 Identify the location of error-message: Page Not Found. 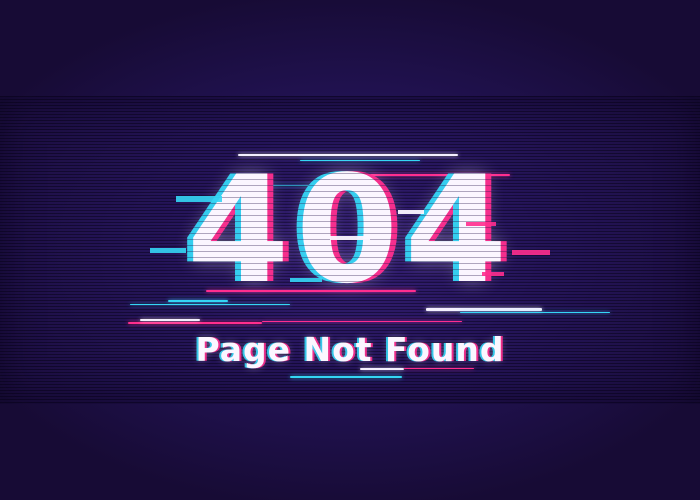
(350, 349).